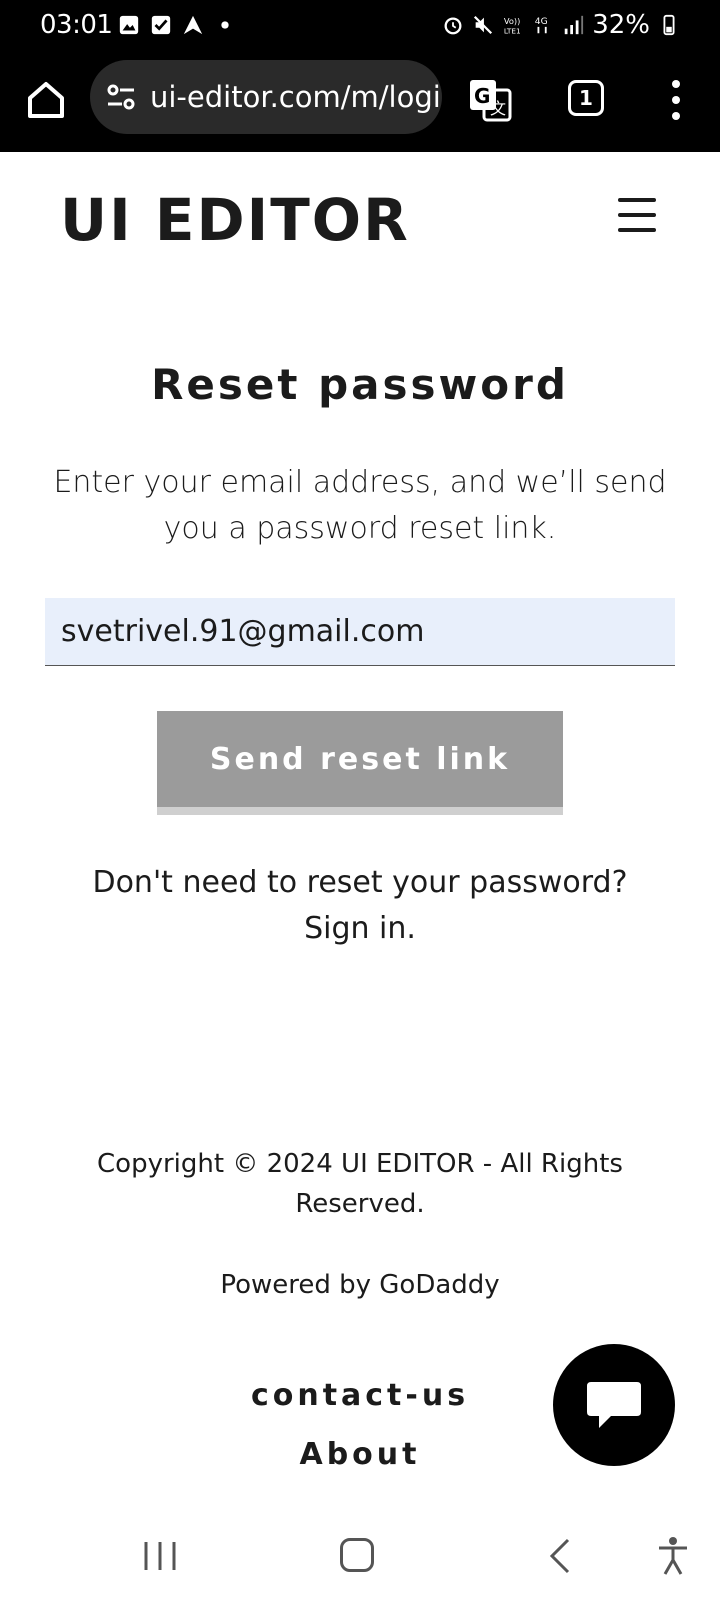  Describe the element at coordinates (235, 220) in the screenshot. I see `site-logo: UI EDITOR` at that location.